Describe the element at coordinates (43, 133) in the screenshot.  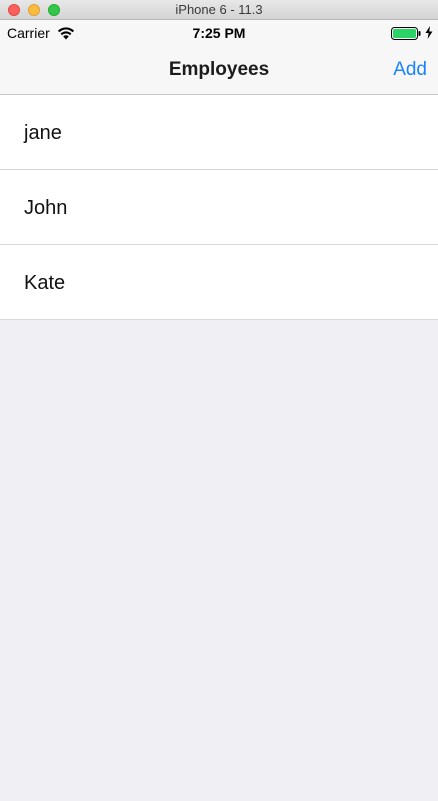
I see `employee-name: jane` at that location.